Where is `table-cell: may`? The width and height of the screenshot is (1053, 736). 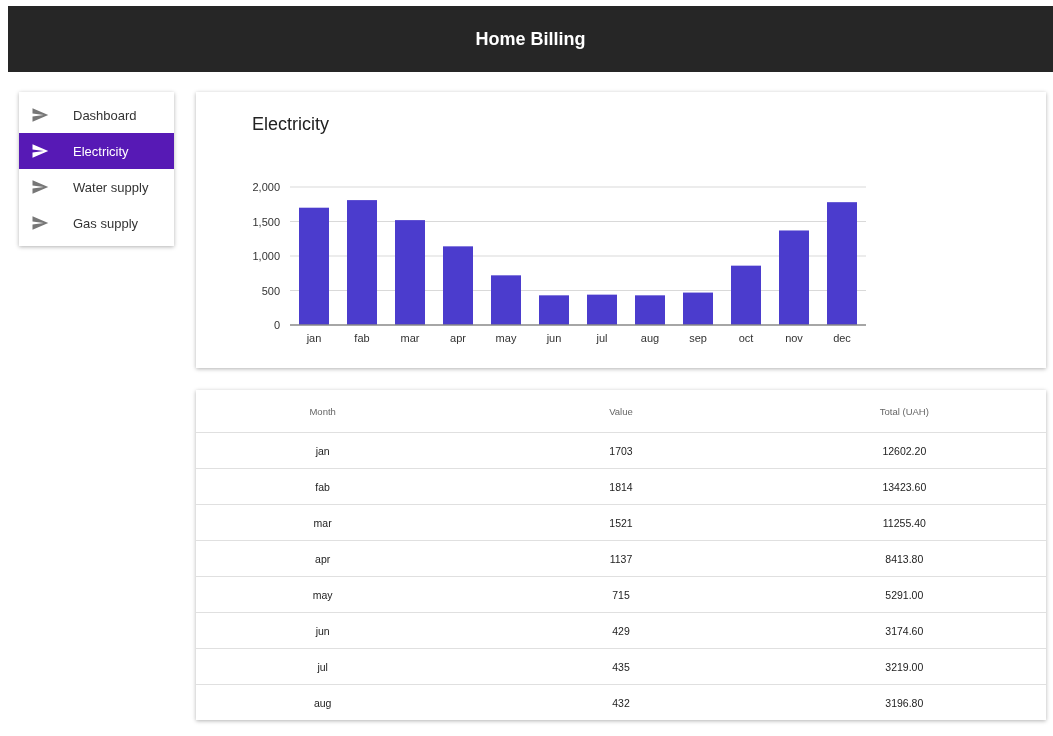 table-cell: may is located at coordinates (322, 594).